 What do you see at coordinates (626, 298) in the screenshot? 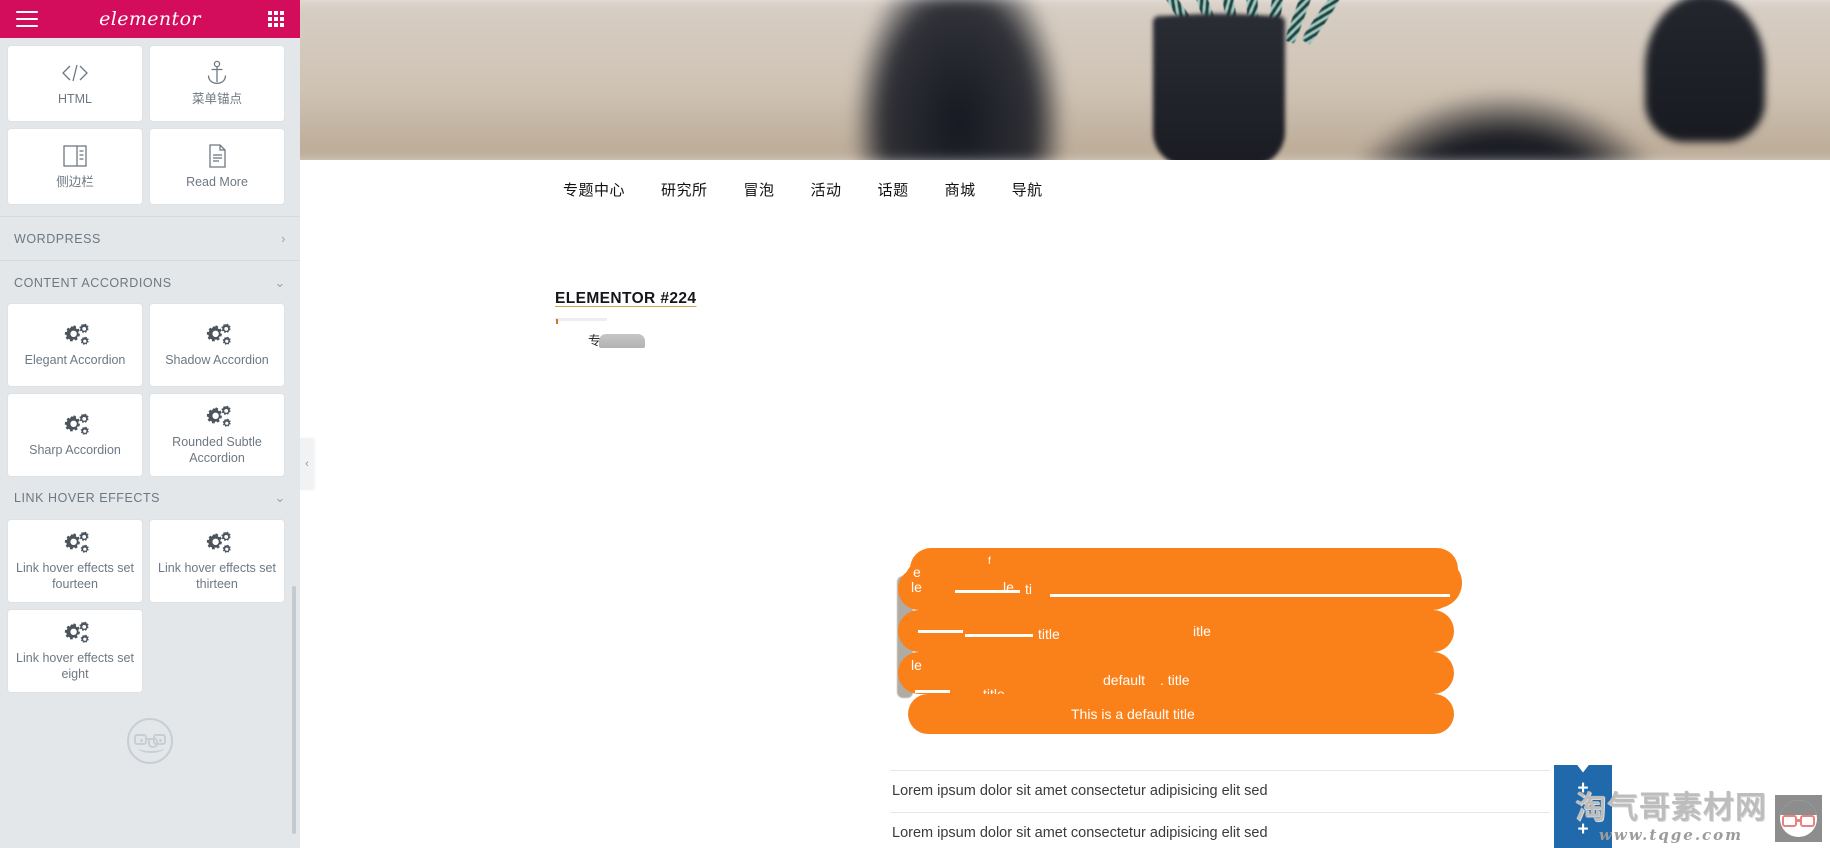
I see `page-title: ELEMENTOR #224` at bounding box center [626, 298].